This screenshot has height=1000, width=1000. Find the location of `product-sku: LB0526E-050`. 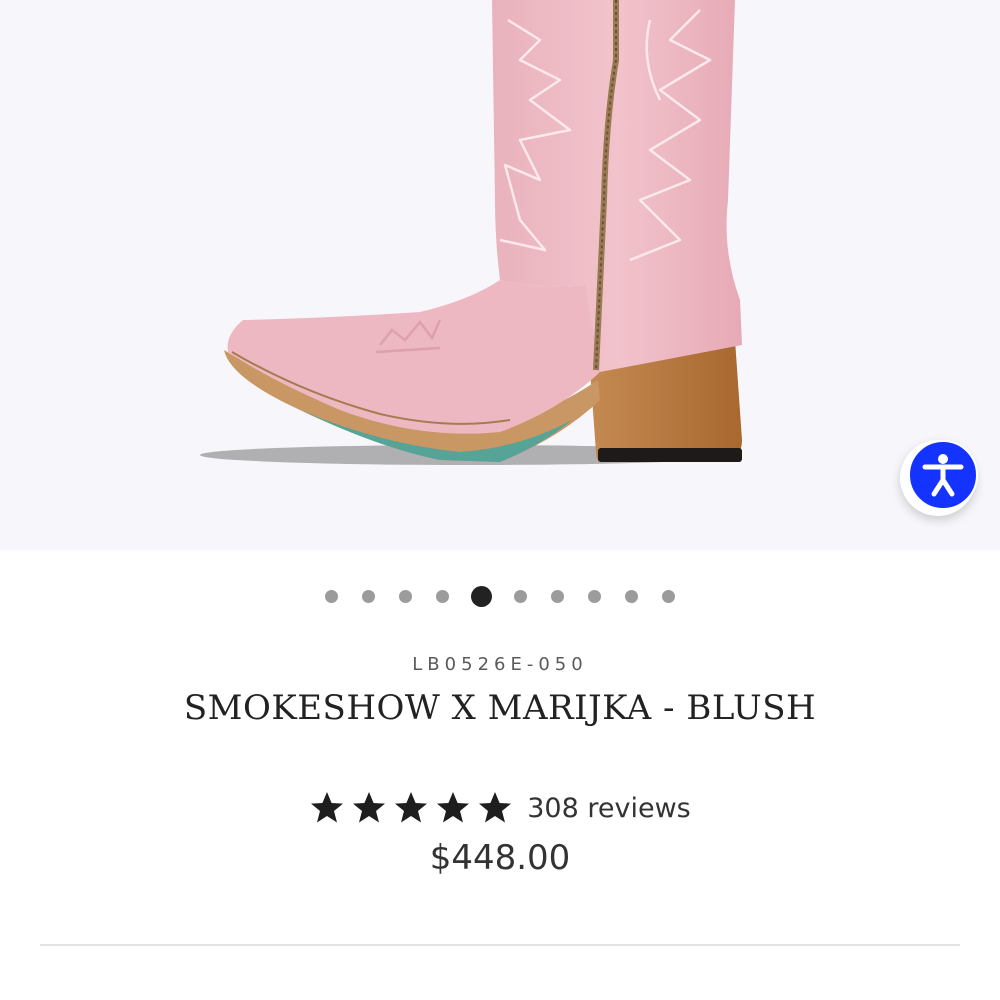

product-sku: LB0526E-050 is located at coordinates (500, 664).